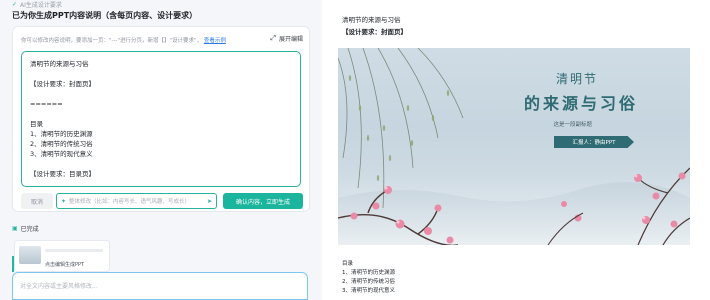  Describe the element at coordinates (371, 20) in the screenshot. I see `doc-title: 清明节的来源与习俗` at that location.